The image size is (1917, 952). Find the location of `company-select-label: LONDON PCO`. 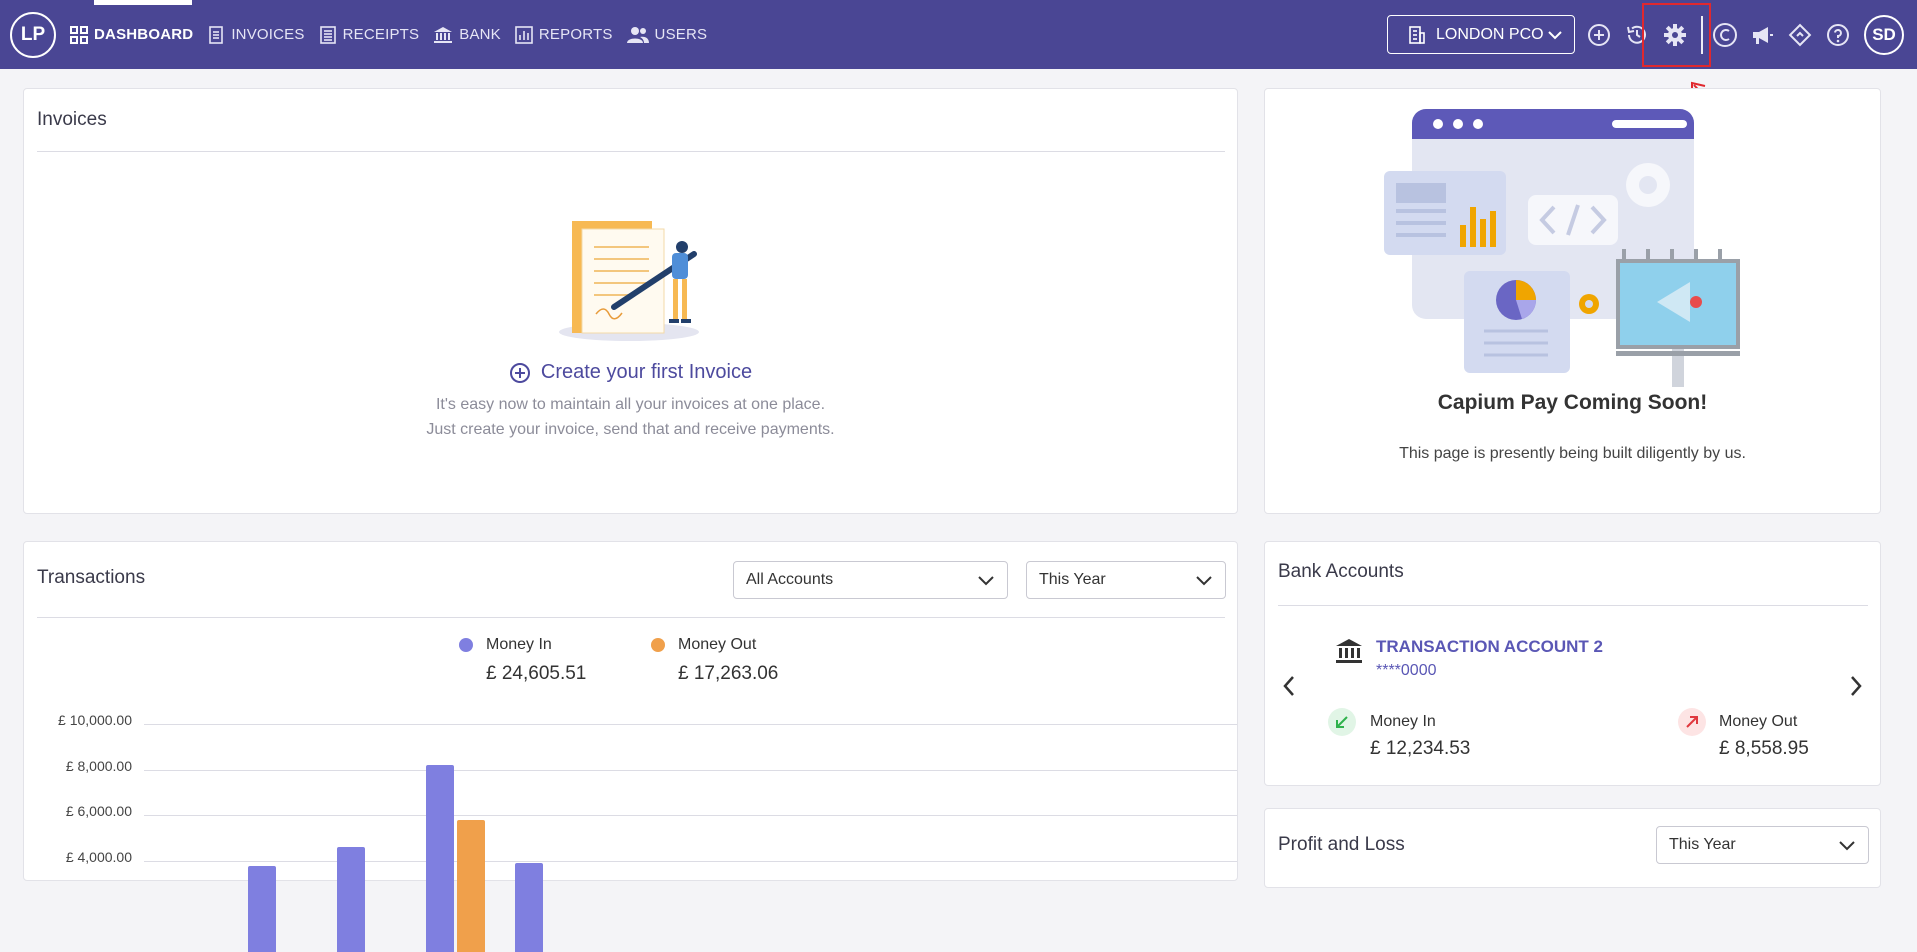

company-select-label: LONDON PCO is located at coordinates (1490, 34).